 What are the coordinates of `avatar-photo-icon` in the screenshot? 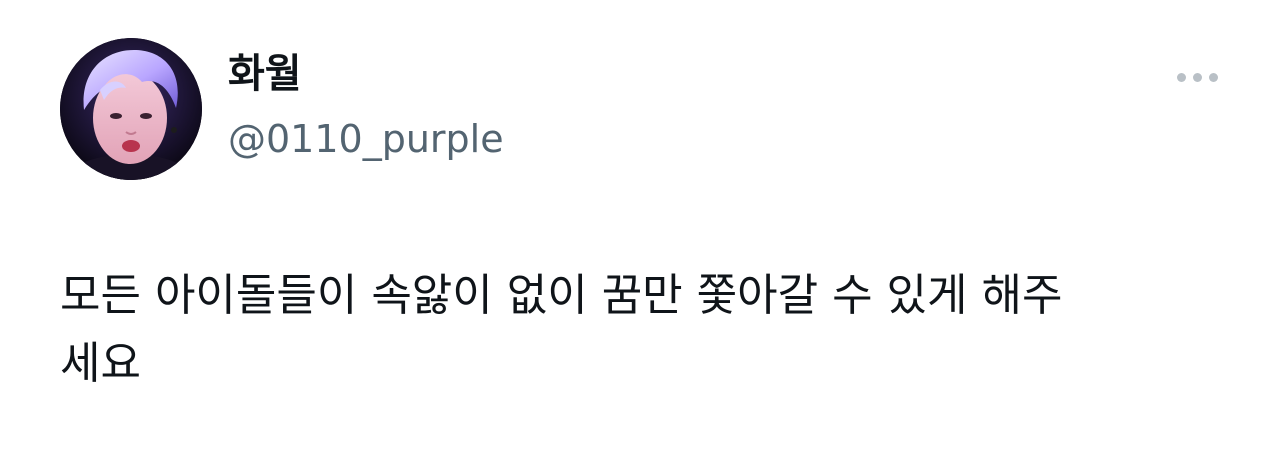 It's located at (131, 109).